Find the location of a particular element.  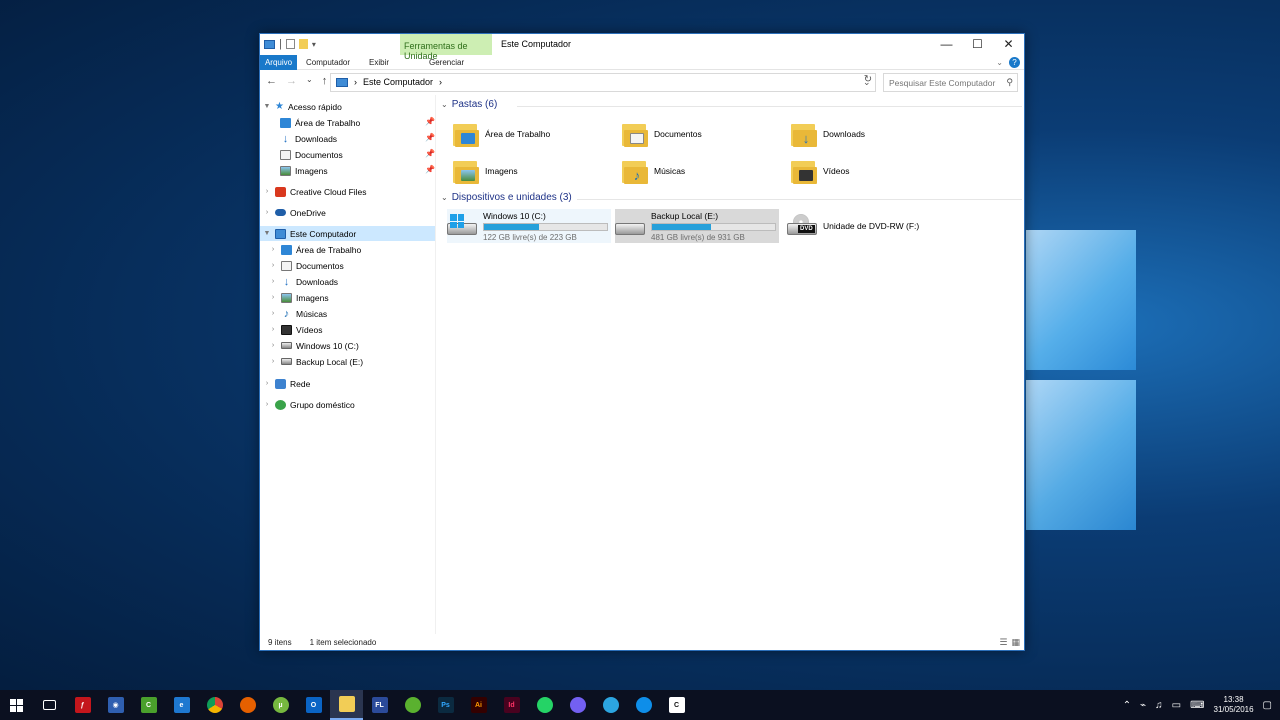

nav-quick-desktop: Área de Trabalho is located at coordinates (320, 122).